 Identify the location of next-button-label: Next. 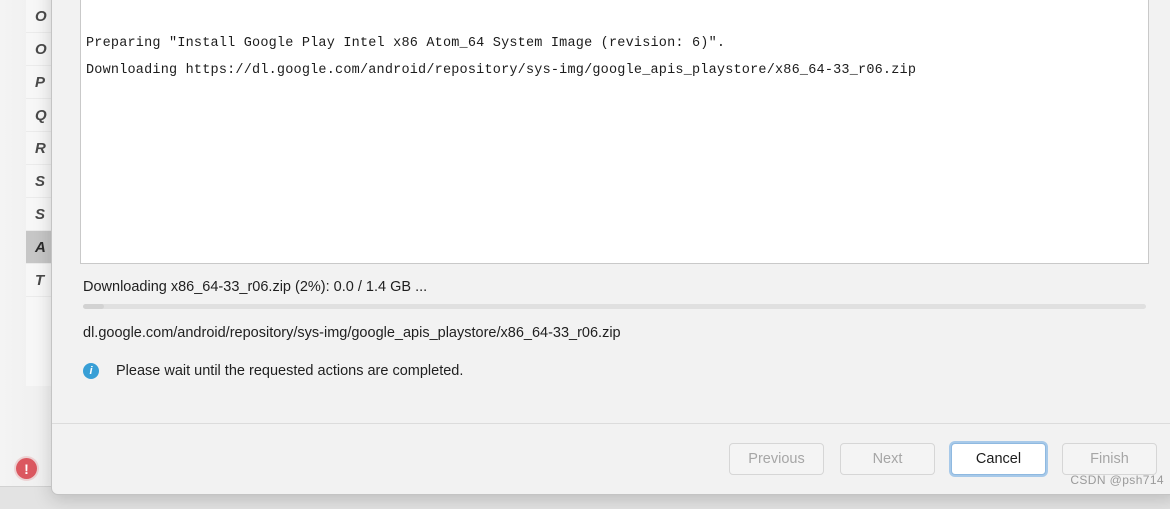
(887, 459).